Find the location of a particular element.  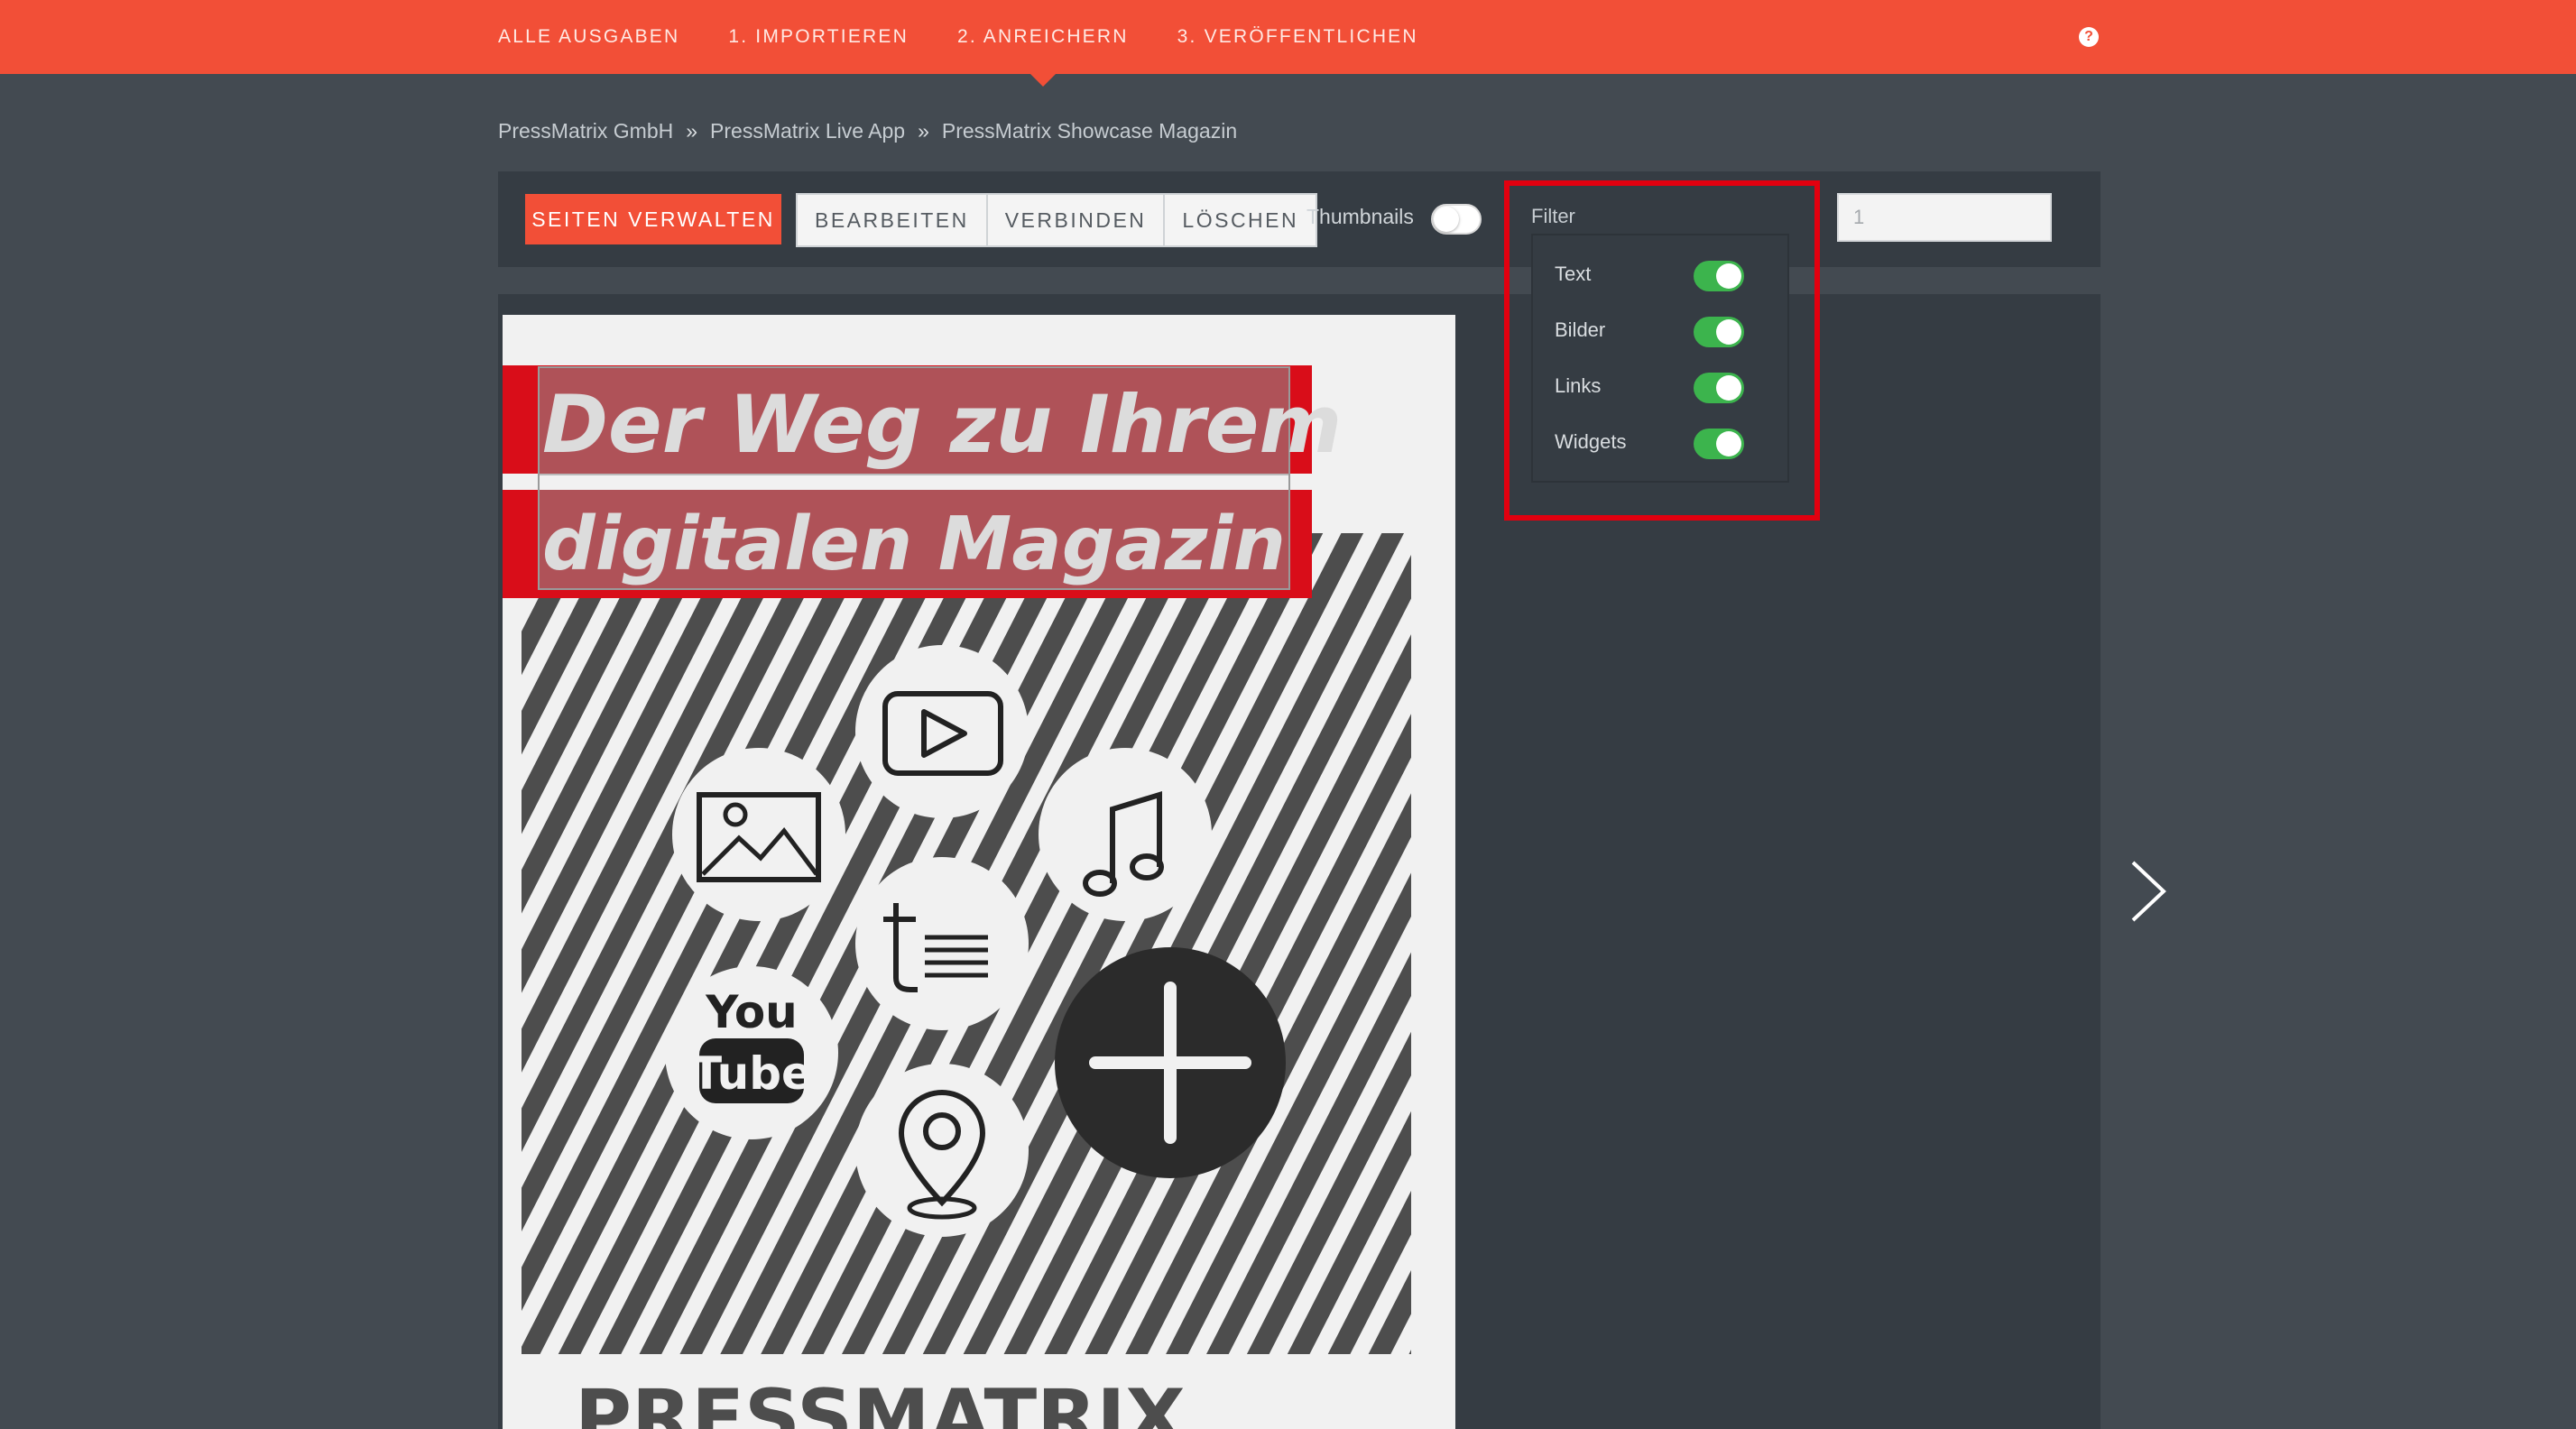

help-icon: ? is located at coordinates (2089, 37).